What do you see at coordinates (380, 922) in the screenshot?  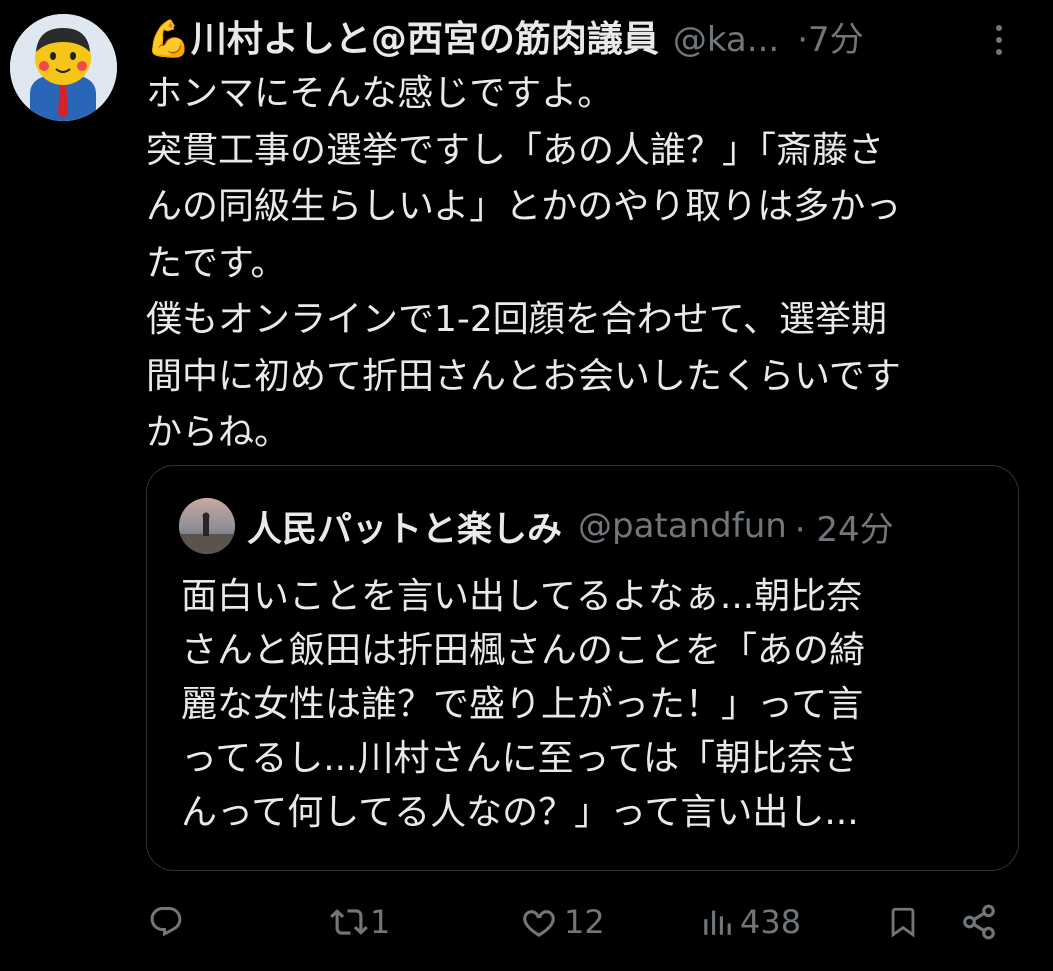 I see `retweet-count: 1` at bounding box center [380, 922].